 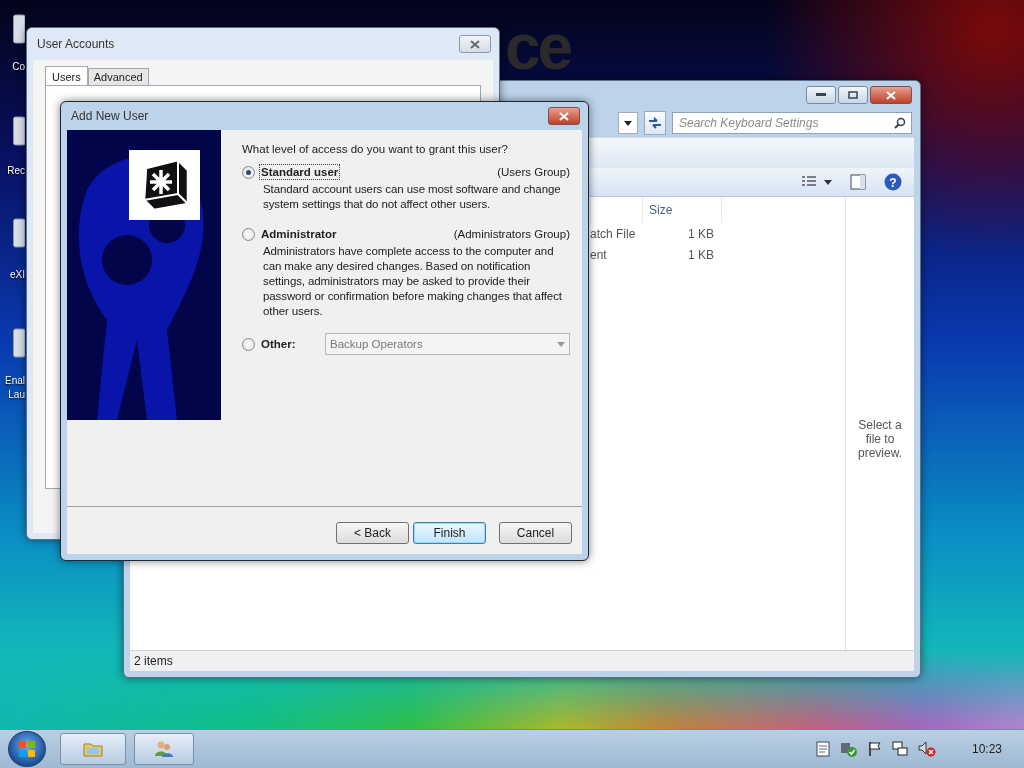 I want to click on desktop-icon-label: Enal Lau, so click(x=13, y=388).